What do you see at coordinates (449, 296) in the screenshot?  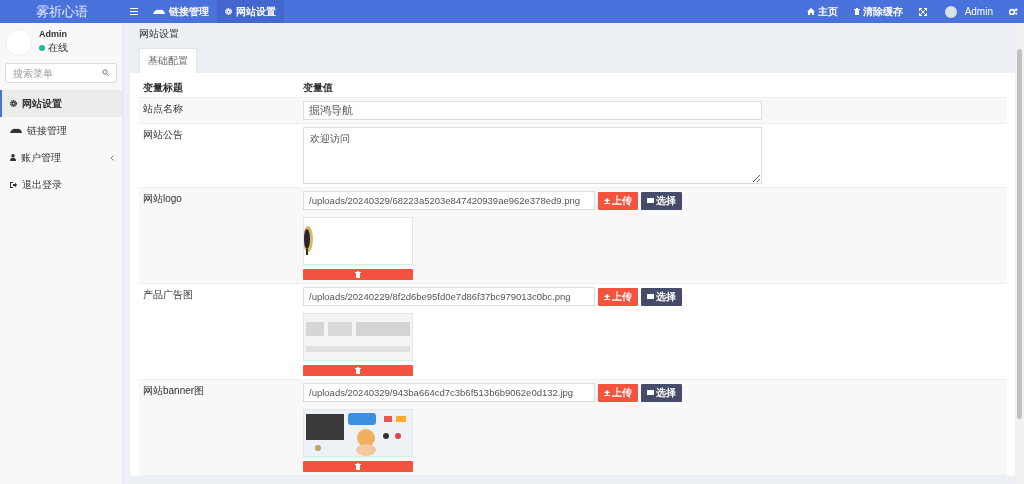 I see `input-field: /uploads/20240229/8f2d6be95fd0e7d86f37bc979013c0bc.png` at bounding box center [449, 296].